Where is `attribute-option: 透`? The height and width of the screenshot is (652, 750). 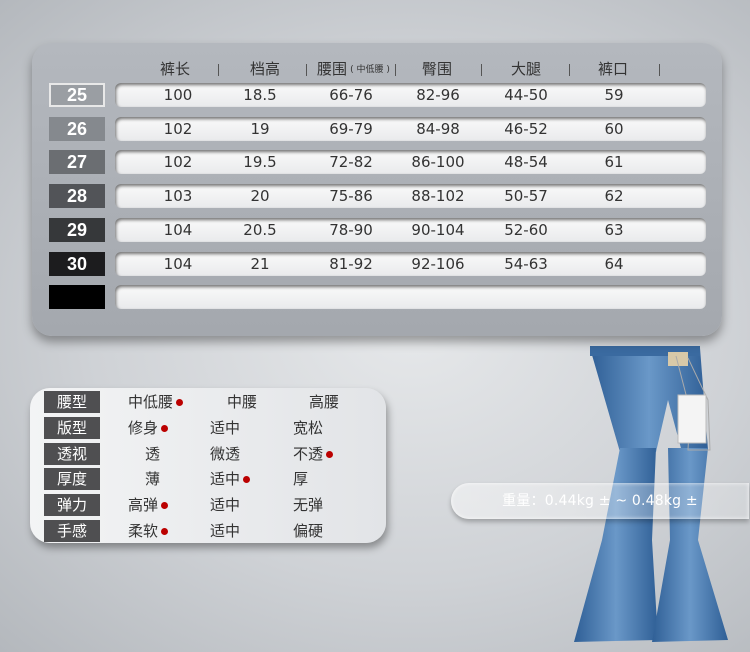
attribute-option: 透 is located at coordinates (152, 454).